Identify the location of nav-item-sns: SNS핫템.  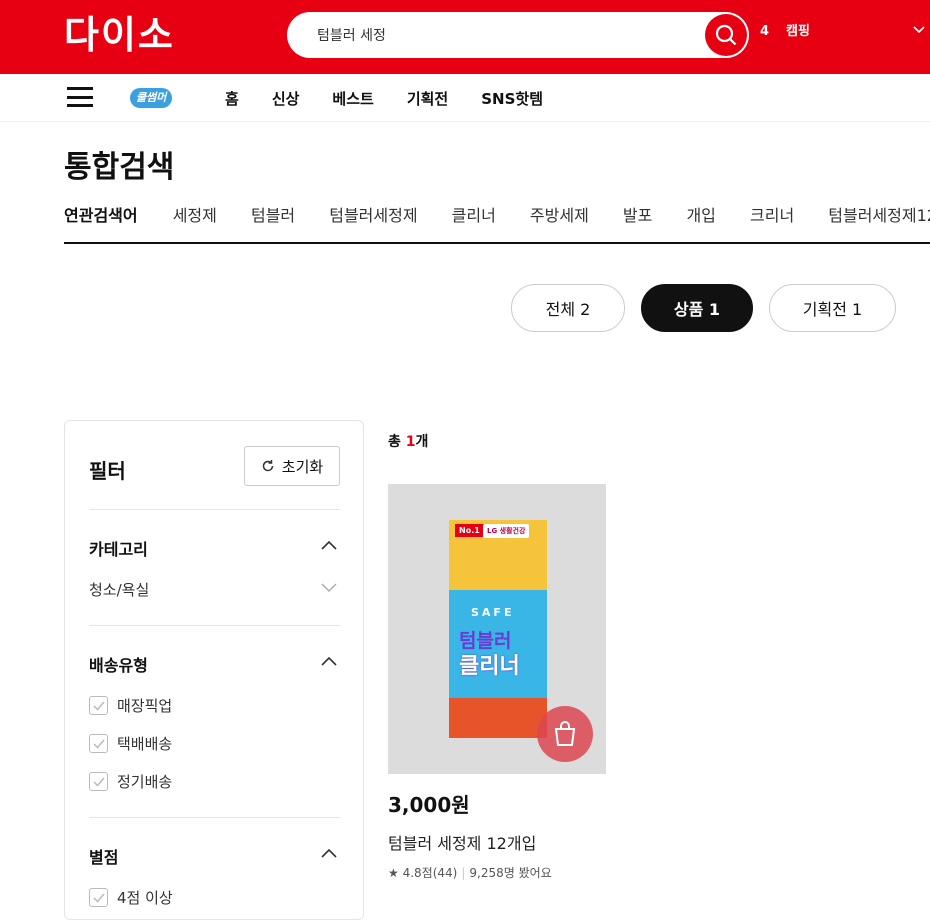
(512, 98).